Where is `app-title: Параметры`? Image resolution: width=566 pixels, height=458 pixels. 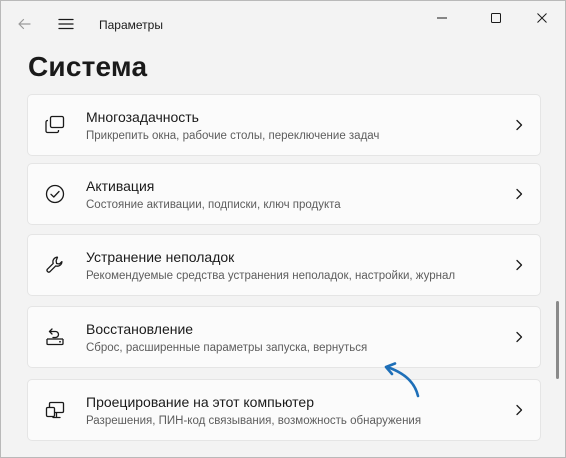 app-title: Параметры is located at coordinates (131, 25).